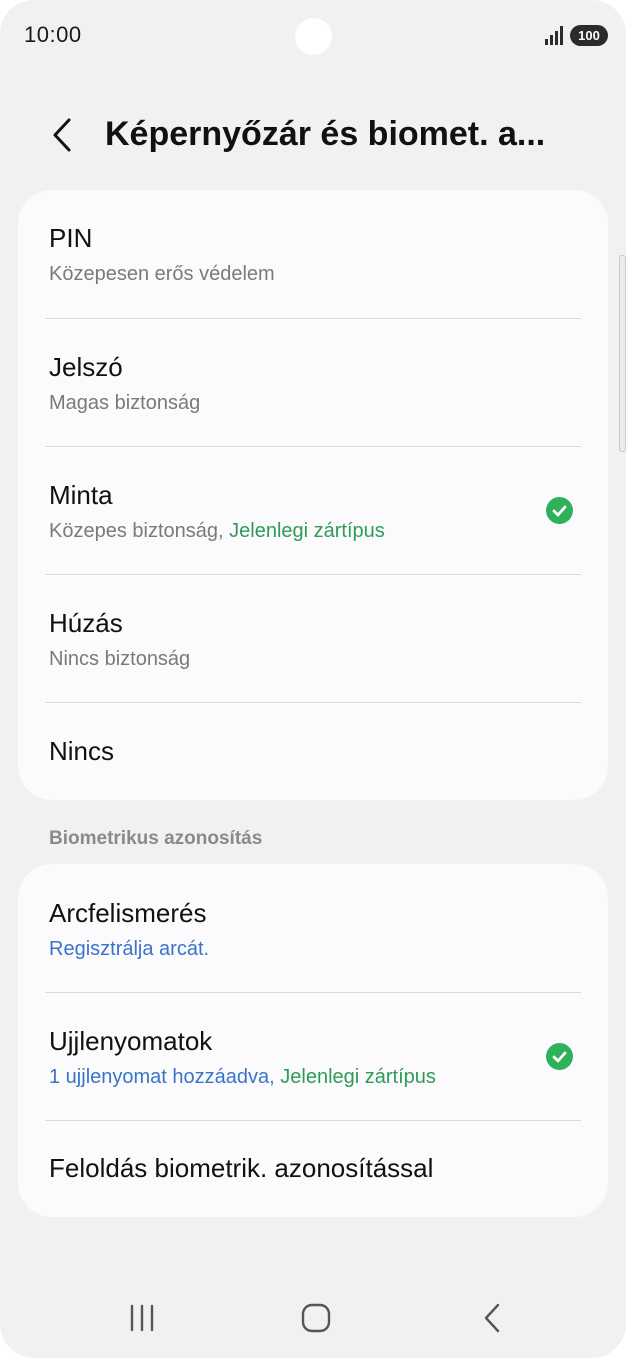 Image resolution: width=626 pixels, height=1358 pixels. I want to click on row-title: Ujjlenyomatok, so click(131, 1041).